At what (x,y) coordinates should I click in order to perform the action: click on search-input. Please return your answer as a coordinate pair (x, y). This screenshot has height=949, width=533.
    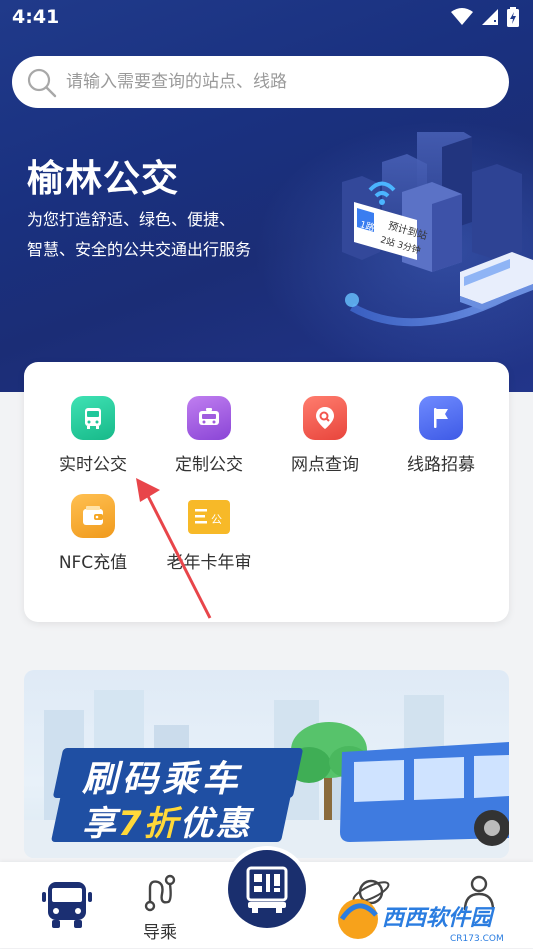
    Looking at the image, I should click on (276, 82).